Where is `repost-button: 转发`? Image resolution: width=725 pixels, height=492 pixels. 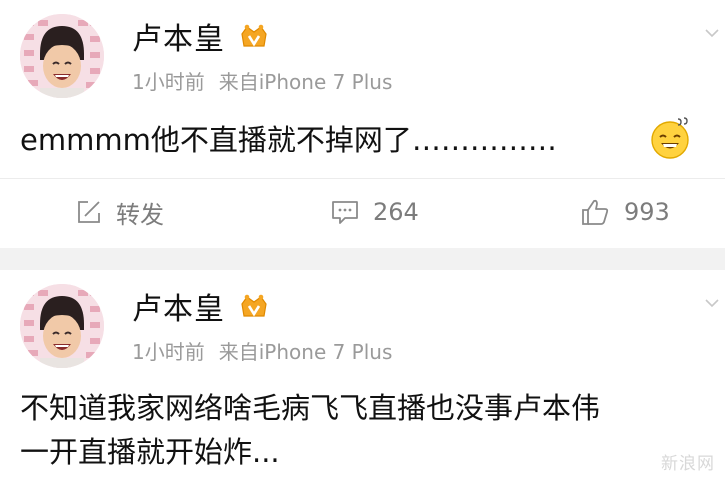
repost-button: 转发 is located at coordinates (120, 212).